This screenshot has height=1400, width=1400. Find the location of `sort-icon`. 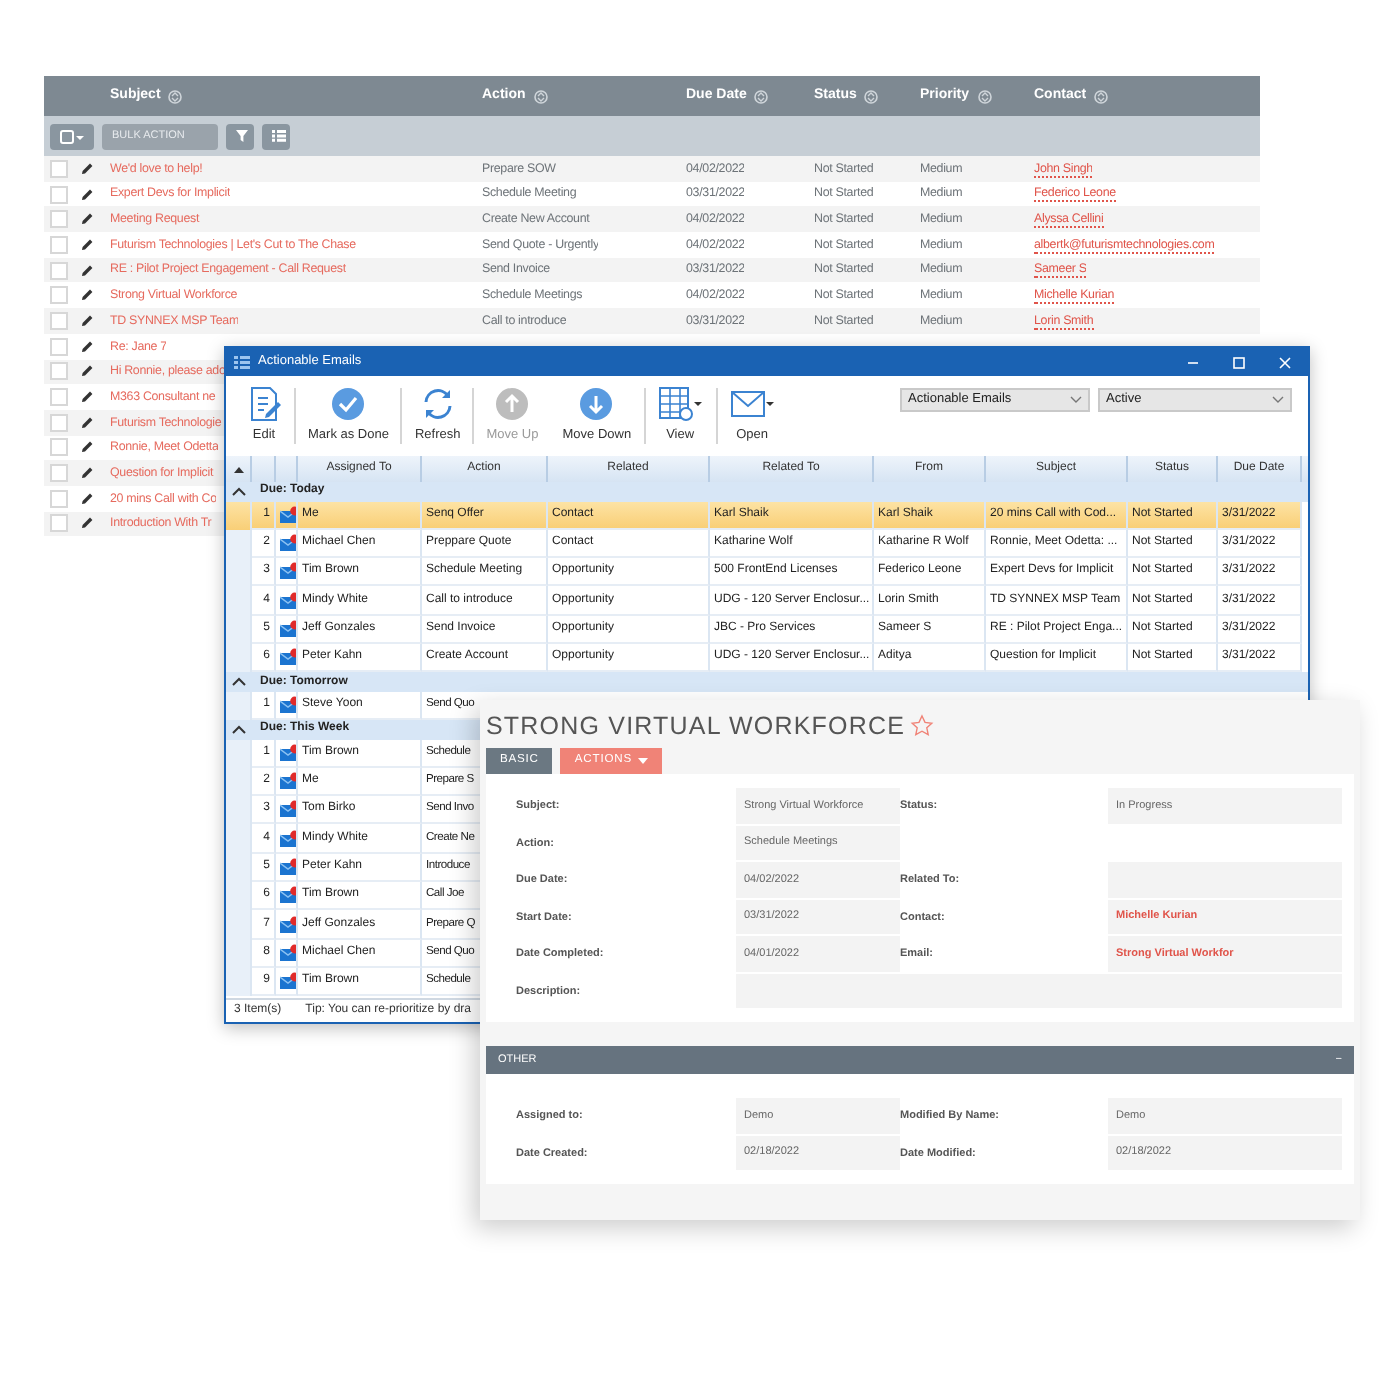

sort-icon is located at coordinates (238, 469).